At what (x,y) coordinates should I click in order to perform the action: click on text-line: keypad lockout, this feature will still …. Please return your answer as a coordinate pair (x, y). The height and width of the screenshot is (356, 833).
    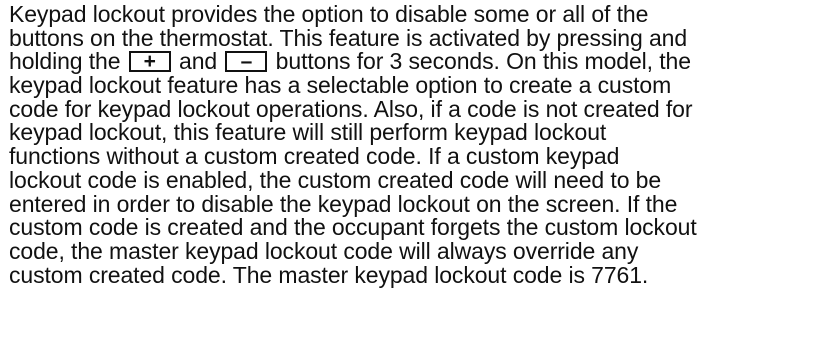
    Looking at the image, I should click on (308, 132).